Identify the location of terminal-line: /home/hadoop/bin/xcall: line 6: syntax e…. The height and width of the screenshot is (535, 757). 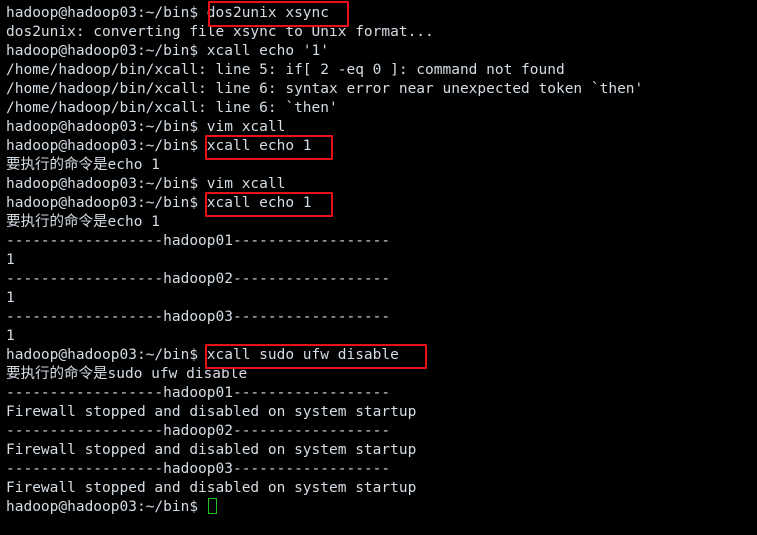
(325, 89).